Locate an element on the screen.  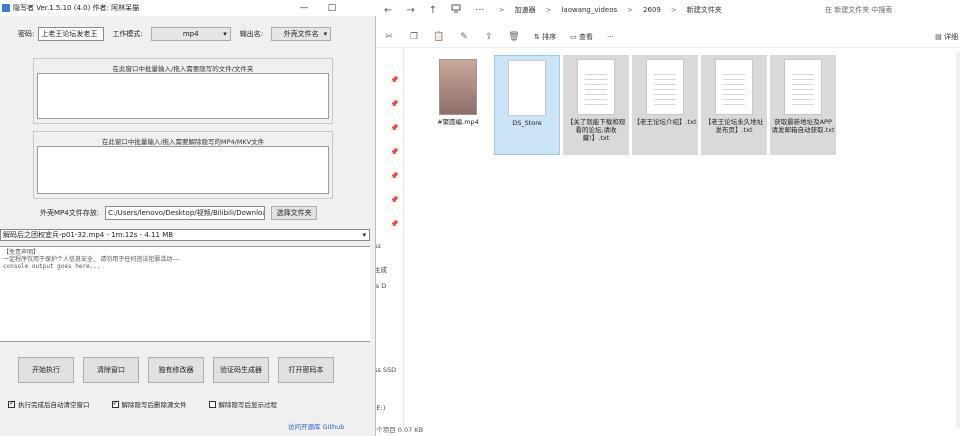
file-name: 获取最新地址及APP请发邮箱自动获取.txt is located at coordinates (803, 126).